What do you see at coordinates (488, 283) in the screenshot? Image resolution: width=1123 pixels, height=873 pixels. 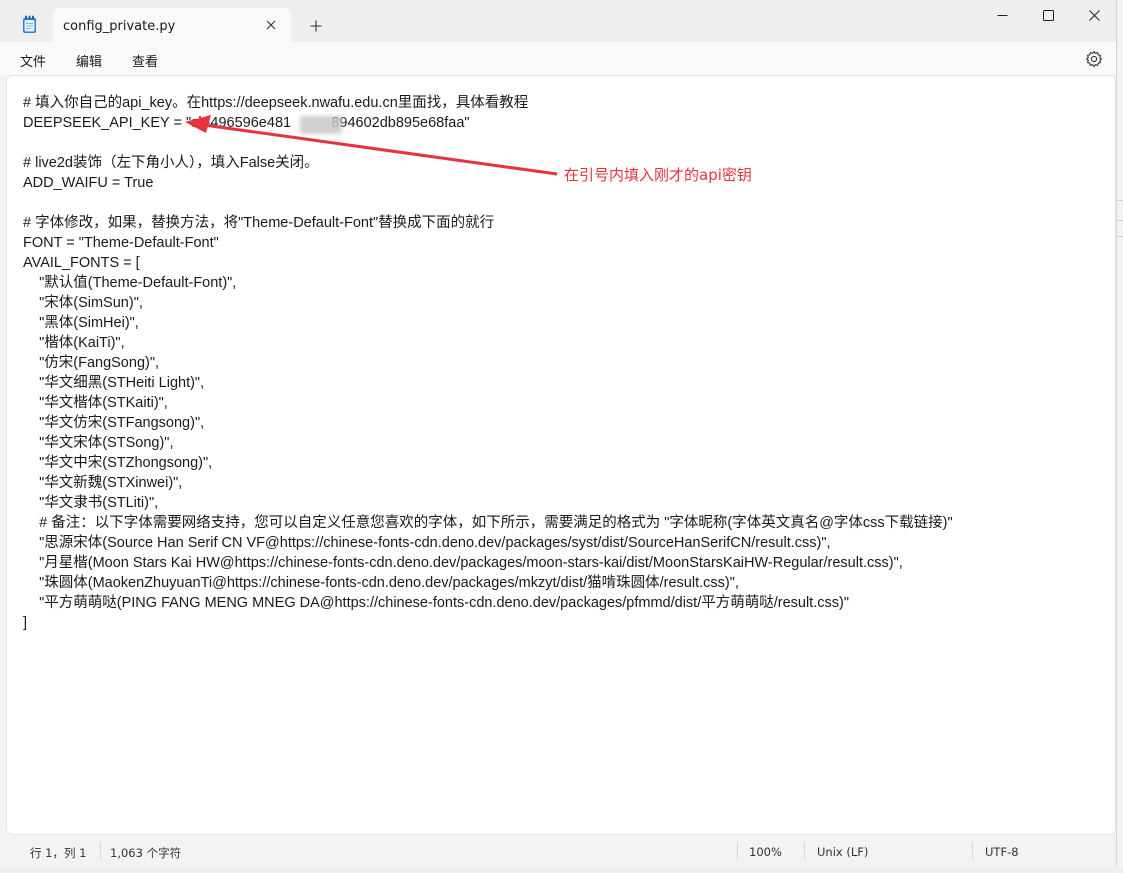 I see `code-line: "默认值(Theme-Default-Font)",` at bounding box center [488, 283].